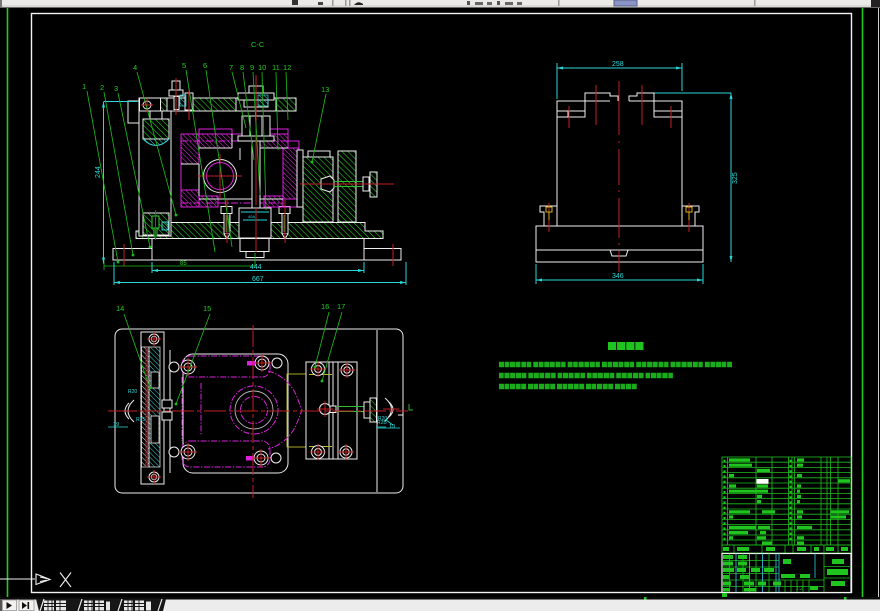 This screenshot has height=611, width=880. What do you see at coordinates (205, 65) in the screenshot?
I see `svg-text: 6` at bounding box center [205, 65].